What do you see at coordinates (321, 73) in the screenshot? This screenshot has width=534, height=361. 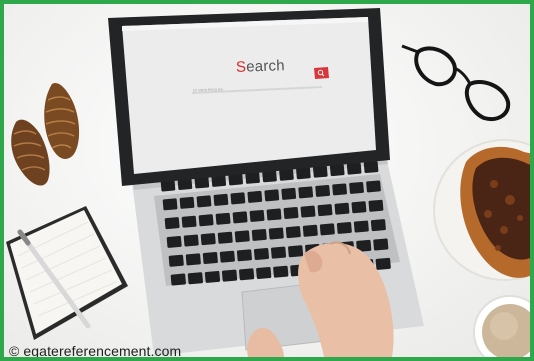 I see `search-button` at bounding box center [321, 73].